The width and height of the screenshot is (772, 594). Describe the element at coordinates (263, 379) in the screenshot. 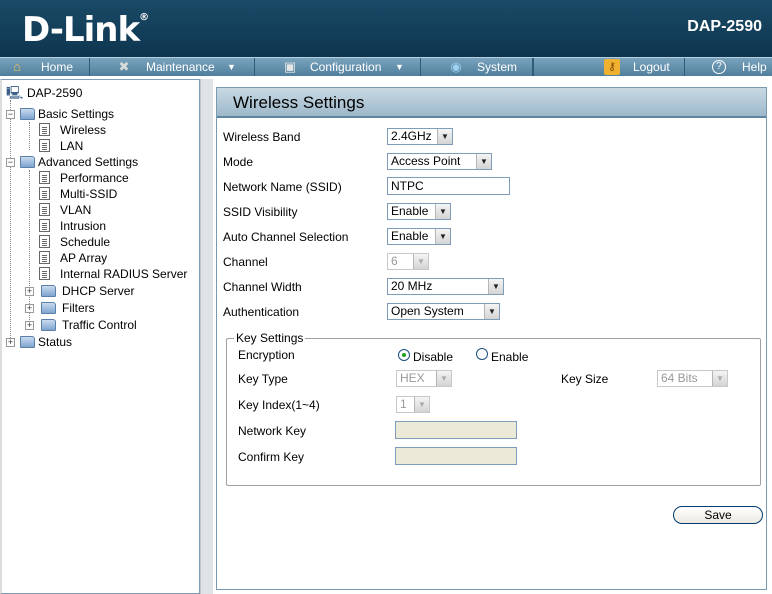

I see `key-type-label: Key Type` at that location.